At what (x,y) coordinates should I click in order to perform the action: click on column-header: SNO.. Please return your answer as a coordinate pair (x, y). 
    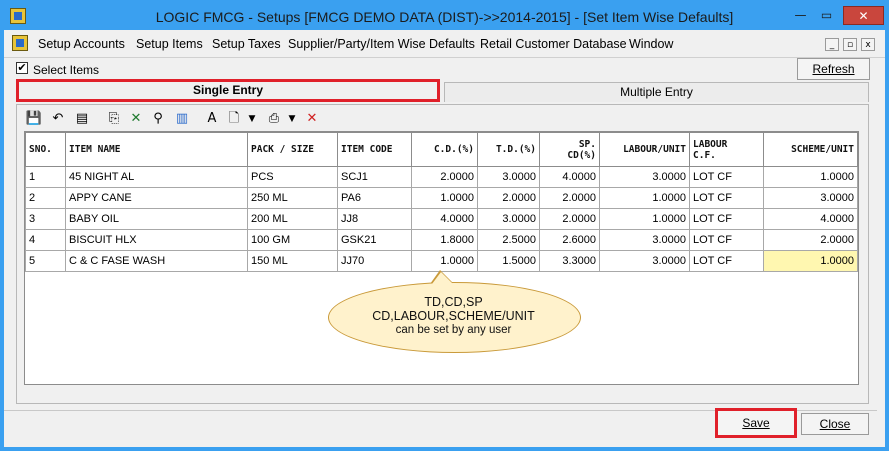
    Looking at the image, I should click on (45, 149).